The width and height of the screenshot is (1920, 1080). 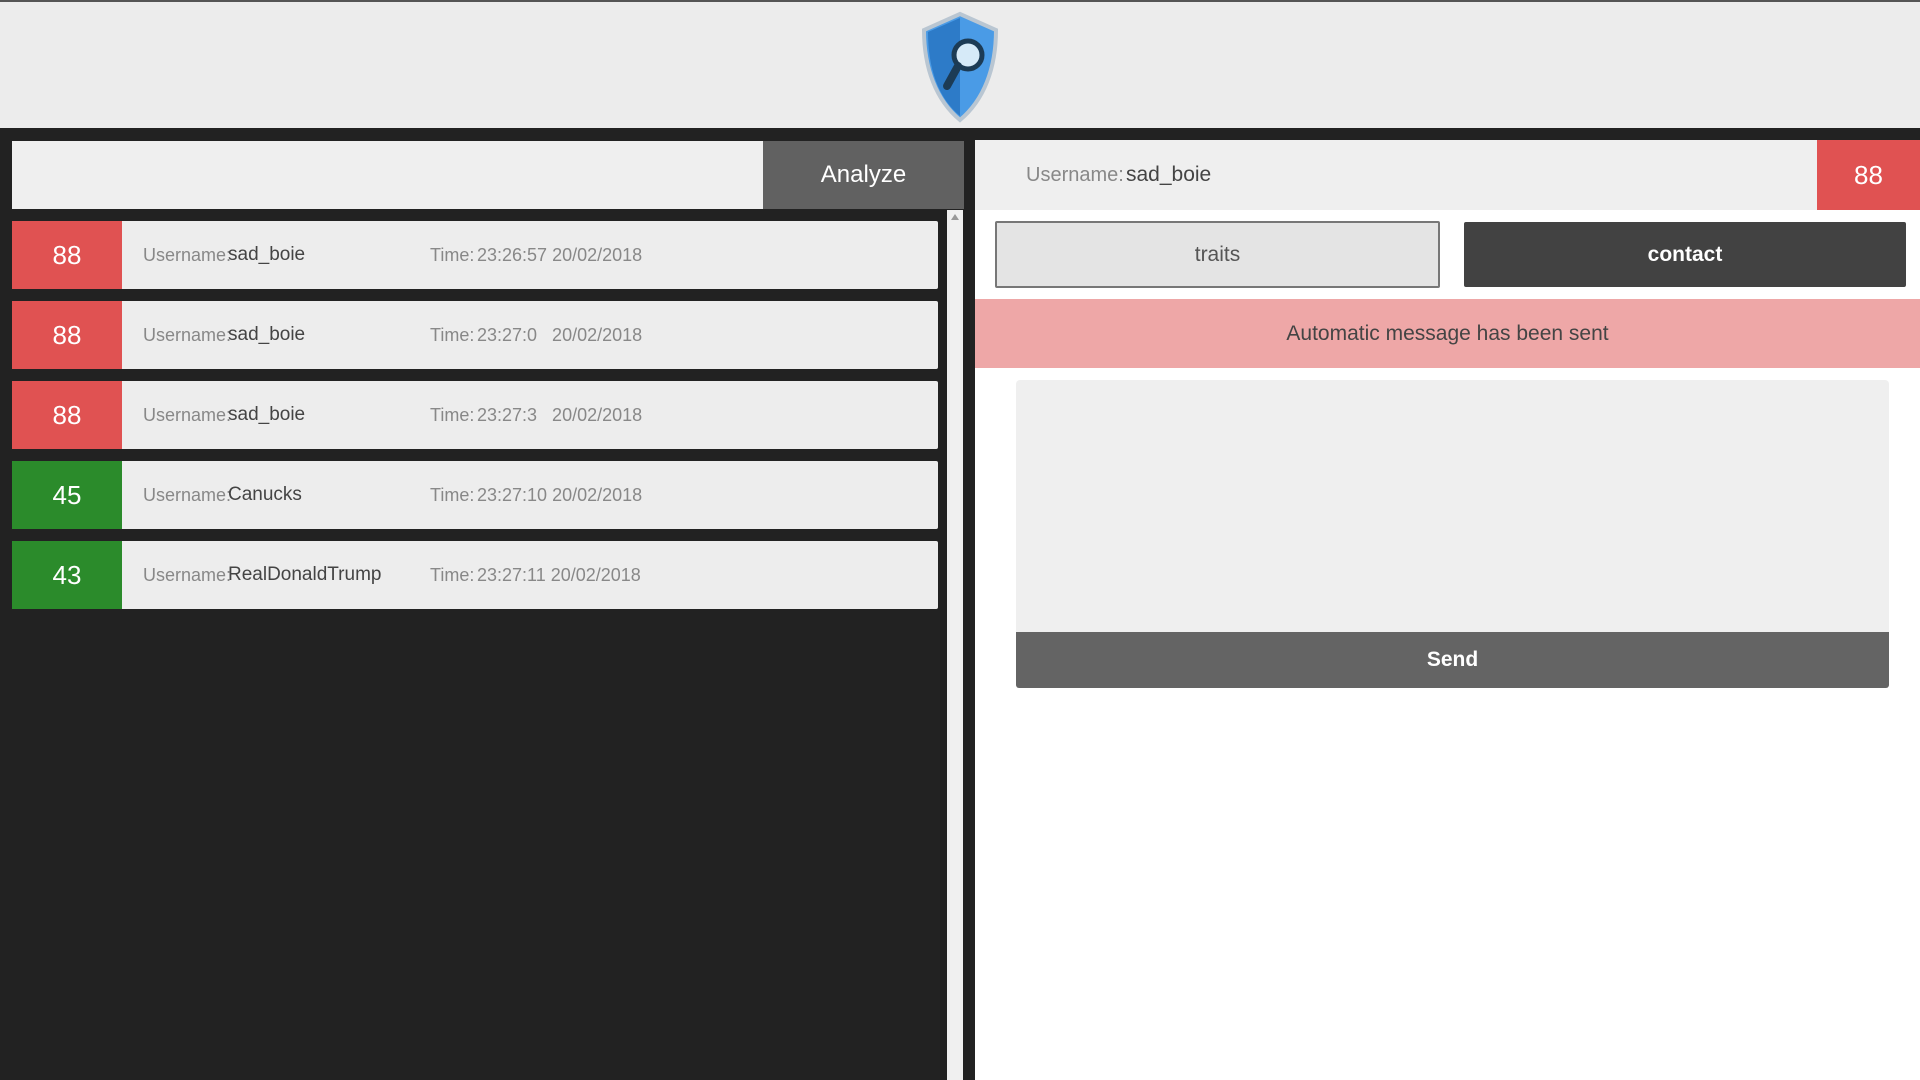 What do you see at coordinates (67, 575) in the screenshot?
I see `score-badge: 43` at bounding box center [67, 575].